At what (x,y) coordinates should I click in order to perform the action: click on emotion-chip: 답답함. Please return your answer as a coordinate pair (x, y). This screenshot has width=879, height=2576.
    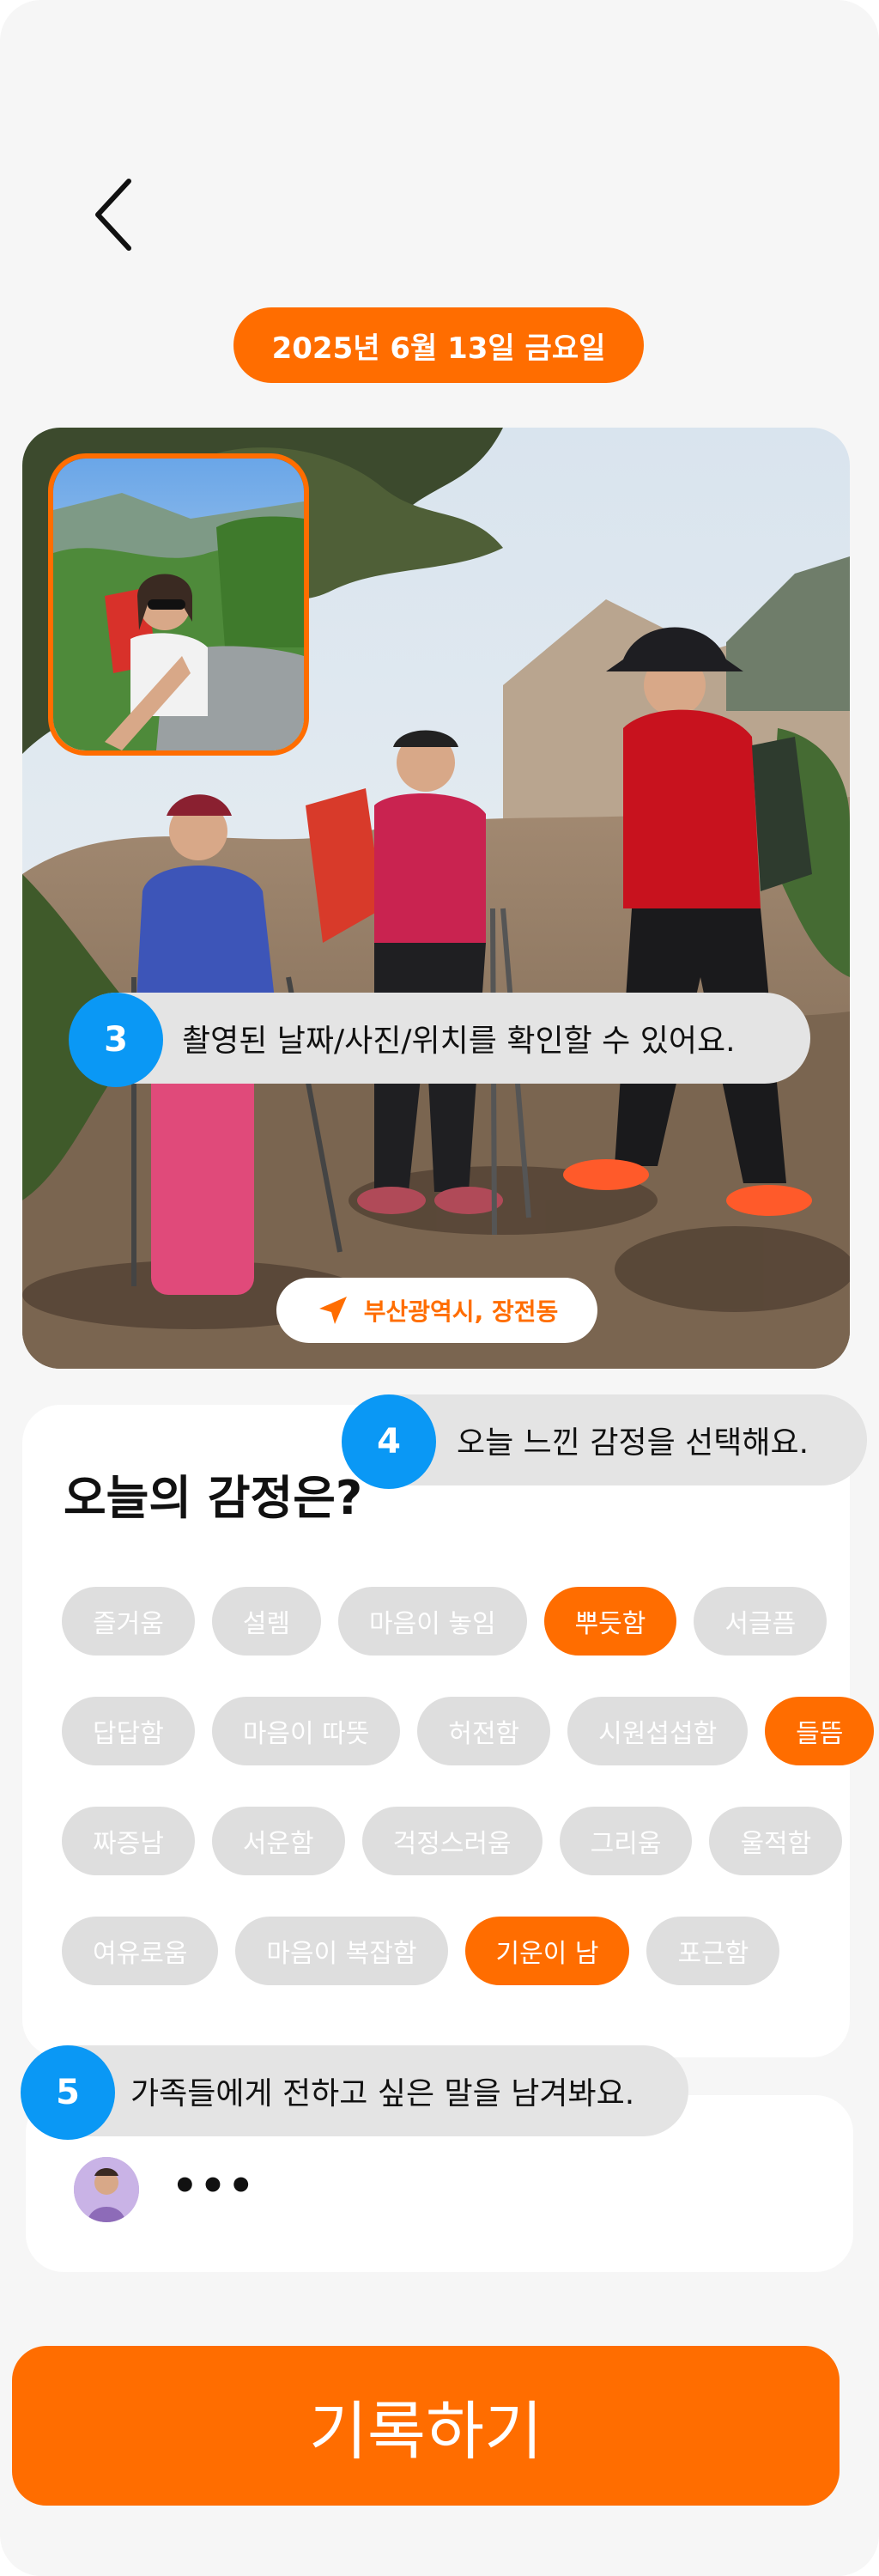
    Looking at the image, I should click on (128, 1731).